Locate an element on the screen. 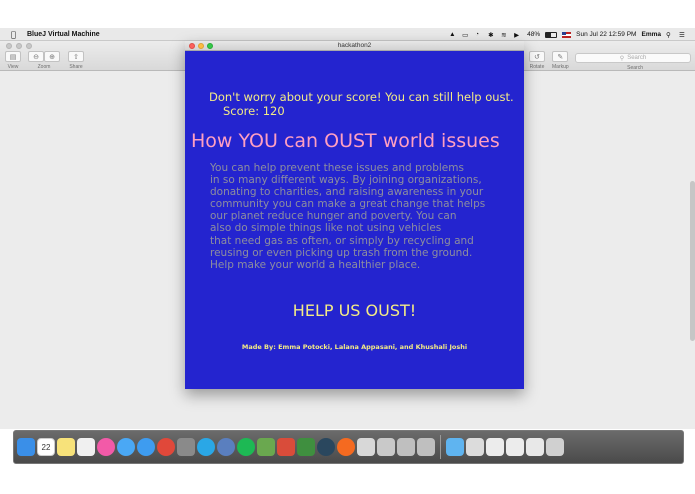 This screenshot has height=494, width=695. wifi-icon: ≋ is located at coordinates (505, 35).